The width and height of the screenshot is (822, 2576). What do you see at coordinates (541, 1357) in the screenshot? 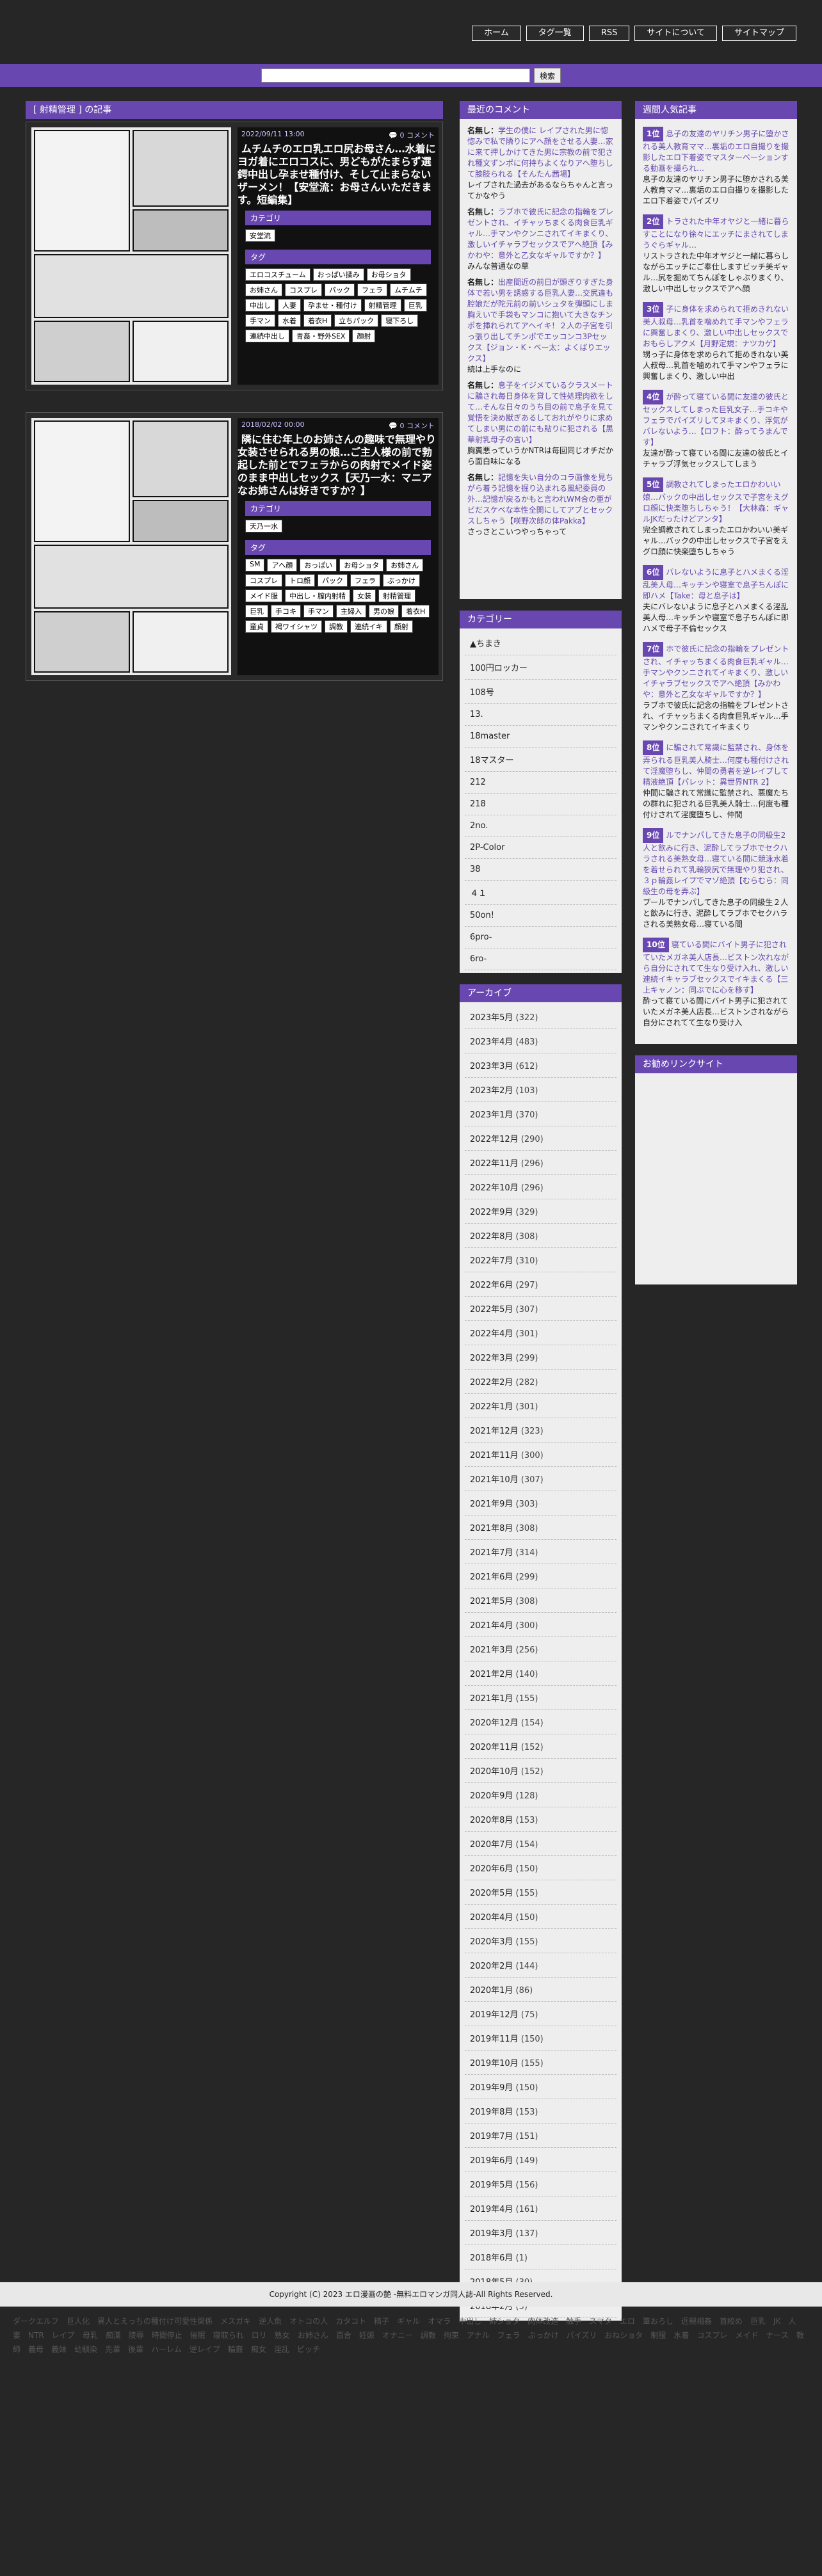
I see `archive-item: 2022年3月 (299)` at bounding box center [541, 1357].